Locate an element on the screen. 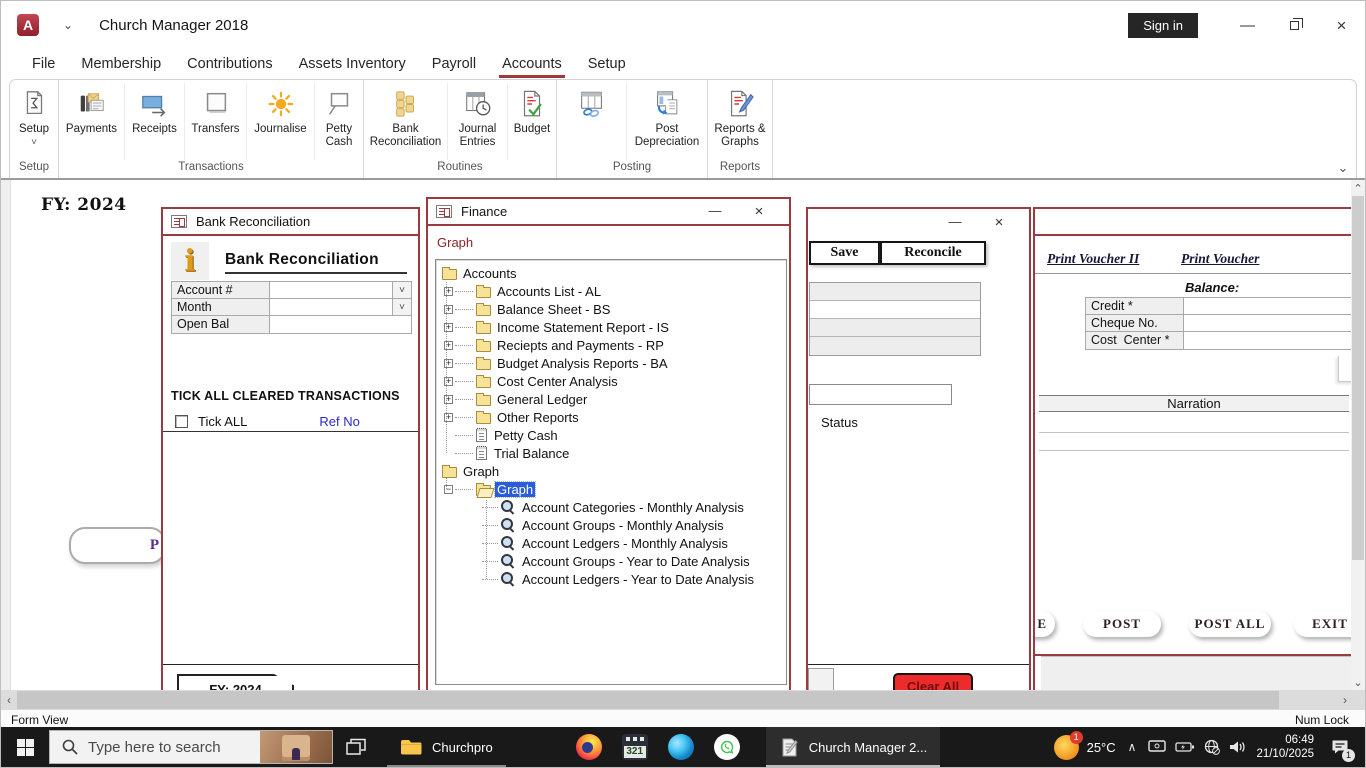 The width and height of the screenshot is (1366, 768). edge-taskbar-button is located at coordinates (681, 747).